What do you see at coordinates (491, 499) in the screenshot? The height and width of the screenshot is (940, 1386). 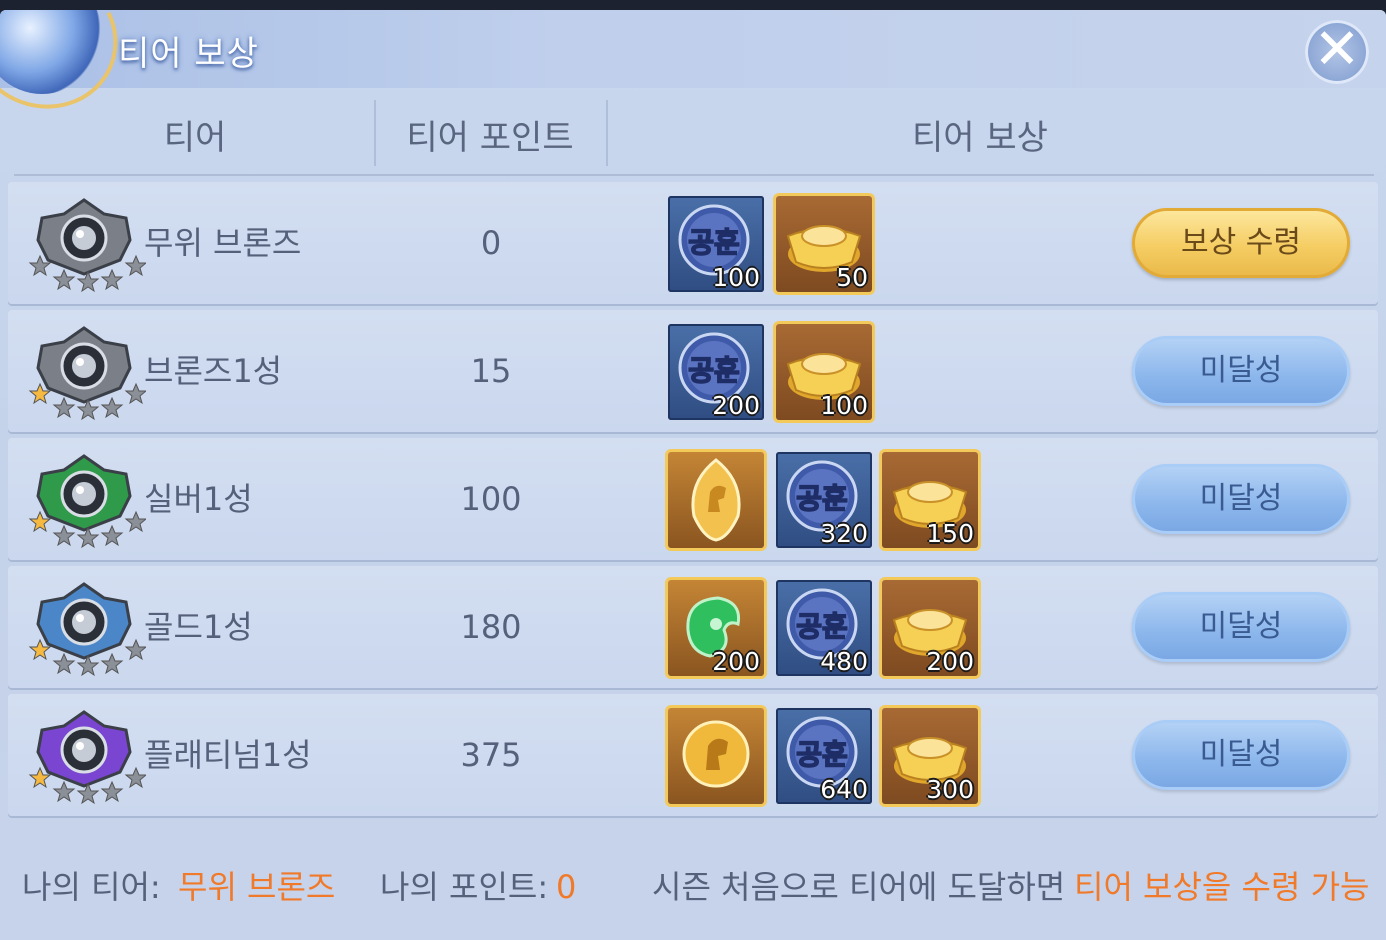 I see `tier-points: 100` at bounding box center [491, 499].